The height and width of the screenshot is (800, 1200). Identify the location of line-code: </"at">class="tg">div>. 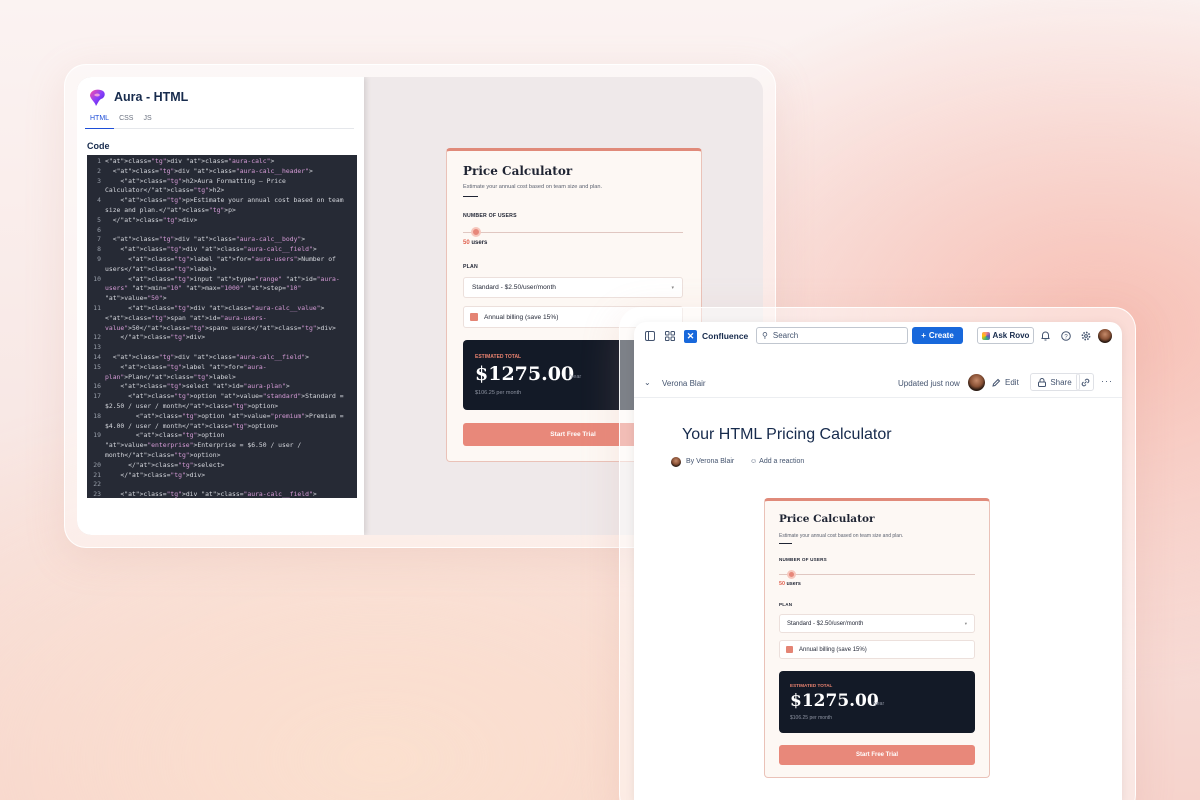
(155, 337).